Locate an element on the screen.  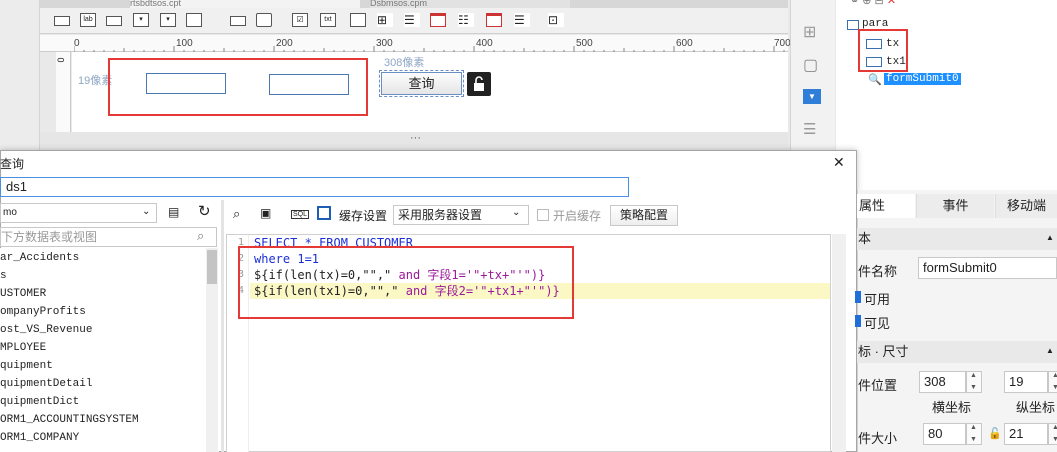
section-basic-toggle-icon: ▲ is located at coordinates (1050, 237).